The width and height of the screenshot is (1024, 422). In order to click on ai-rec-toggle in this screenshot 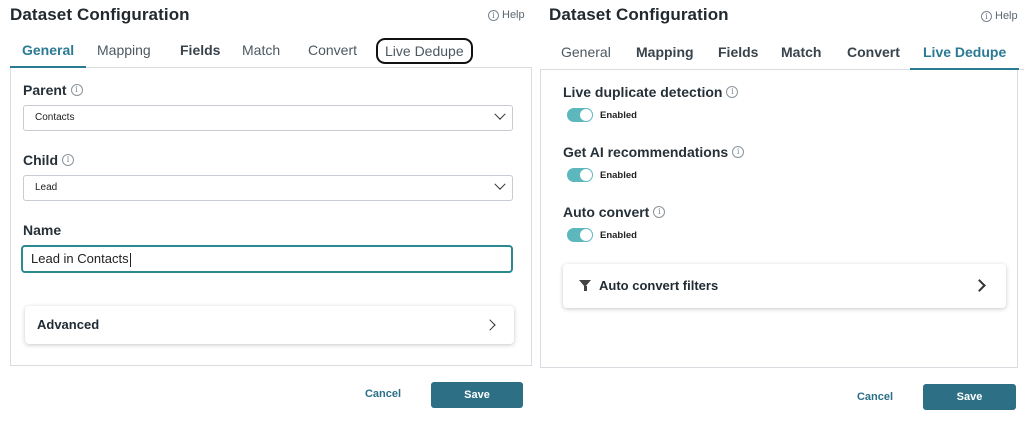, I will do `click(580, 175)`.